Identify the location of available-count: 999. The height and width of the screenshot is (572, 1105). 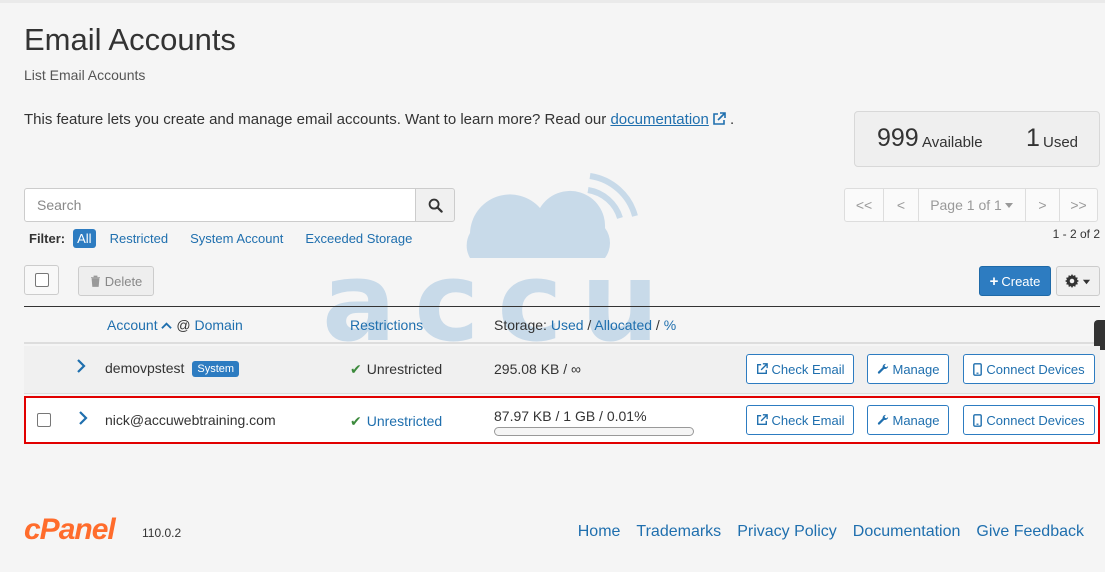
(898, 138).